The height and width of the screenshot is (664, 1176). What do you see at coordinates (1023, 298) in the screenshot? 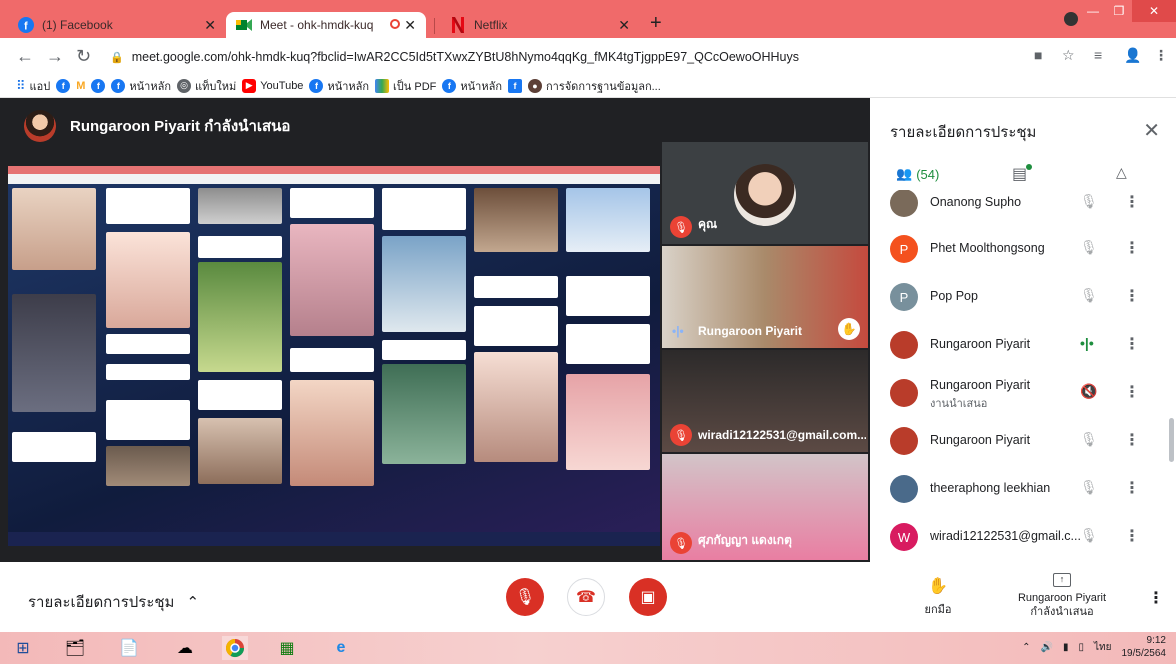
I see `participant-row: P Pop Pop 🎙 ⋮` at bounding box center [1023, 298].